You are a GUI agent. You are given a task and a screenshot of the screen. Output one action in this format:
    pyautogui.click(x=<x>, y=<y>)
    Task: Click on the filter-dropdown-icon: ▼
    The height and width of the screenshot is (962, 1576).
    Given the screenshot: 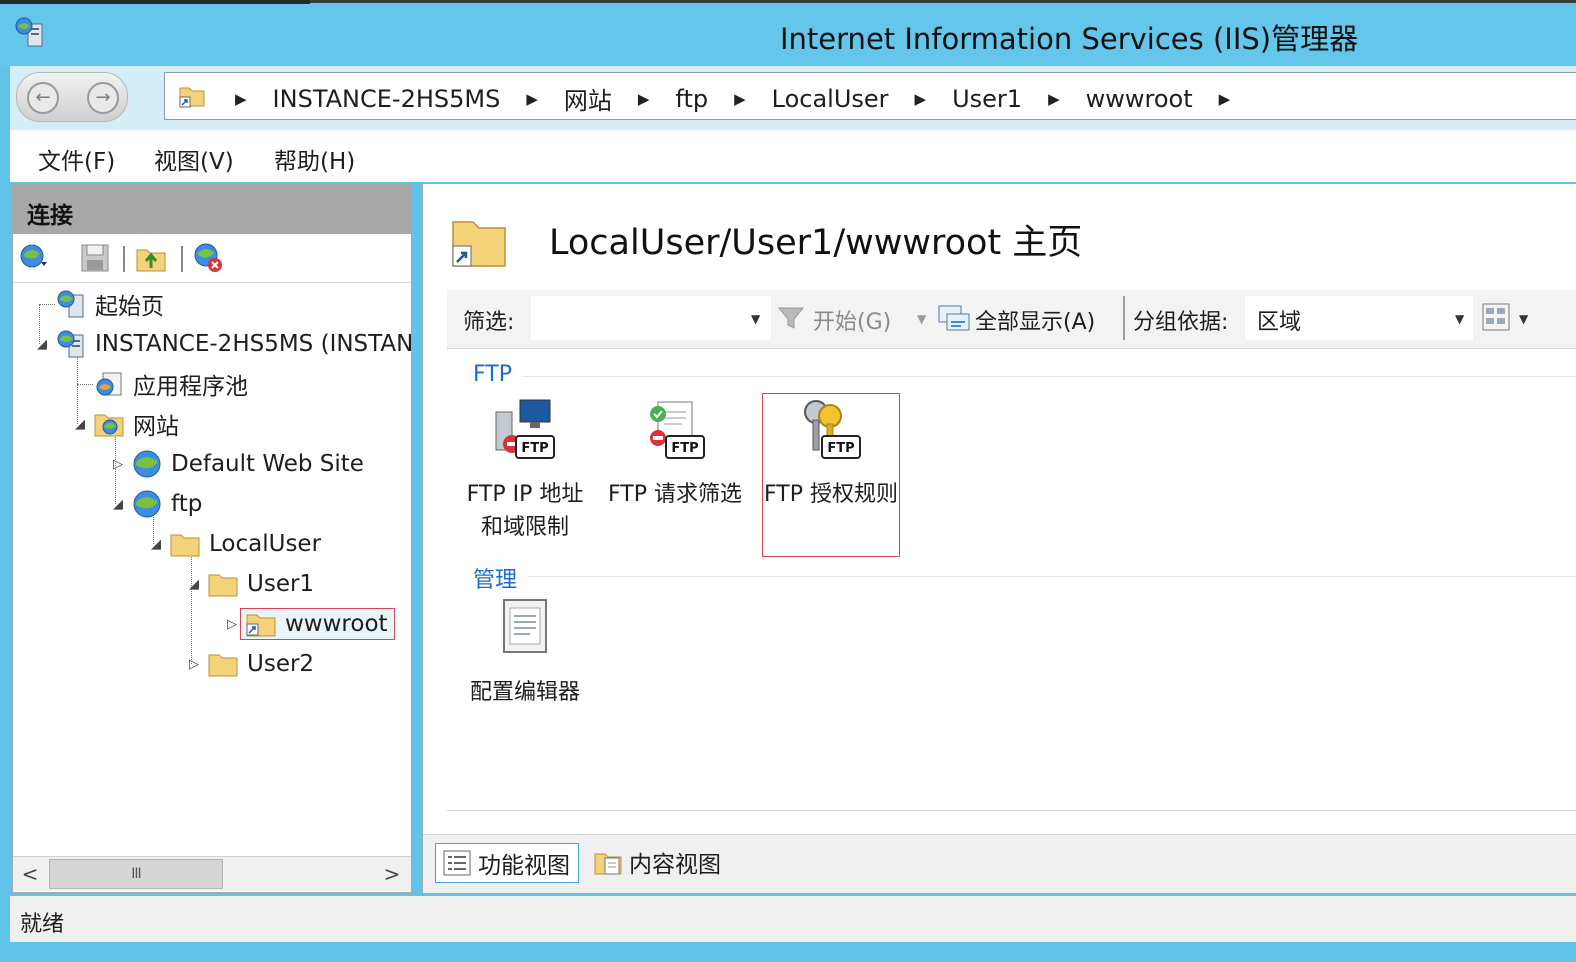 What is the action you would take?
    pyautogui.click(x=755, y=319)
    